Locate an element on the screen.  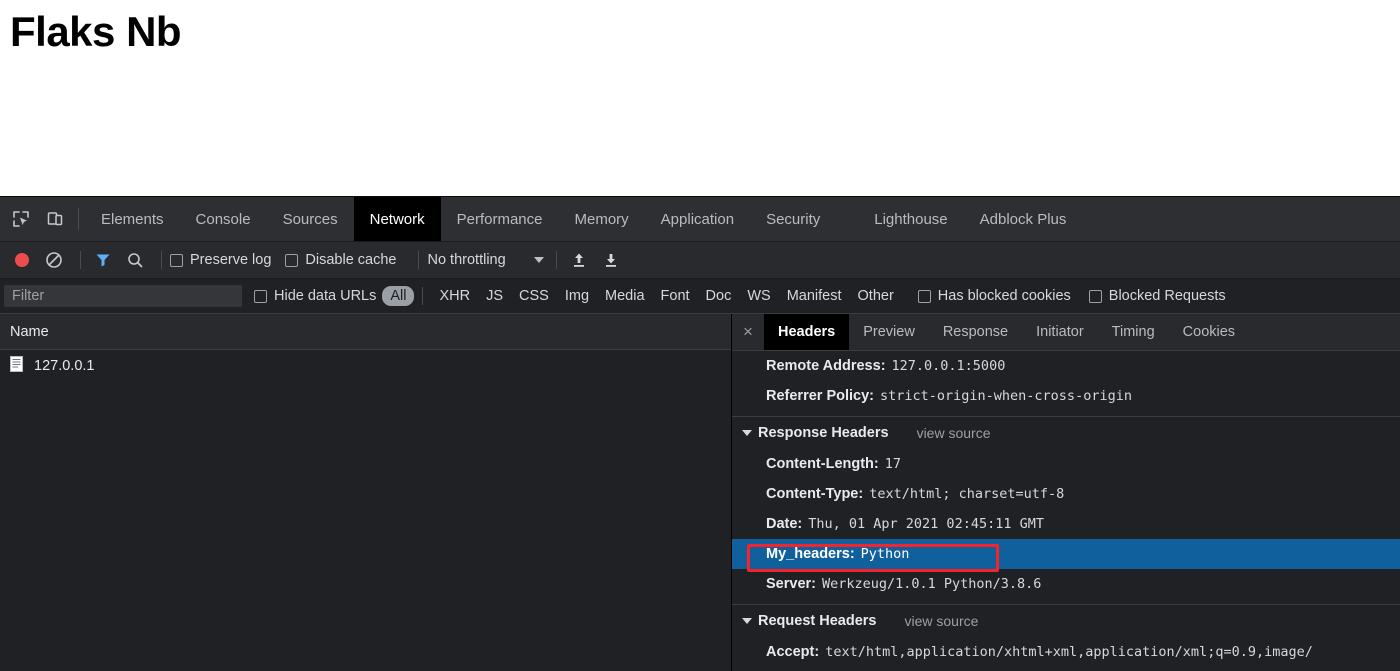
request-name: 127.0.0.1 is located at coordinates (64, 366).